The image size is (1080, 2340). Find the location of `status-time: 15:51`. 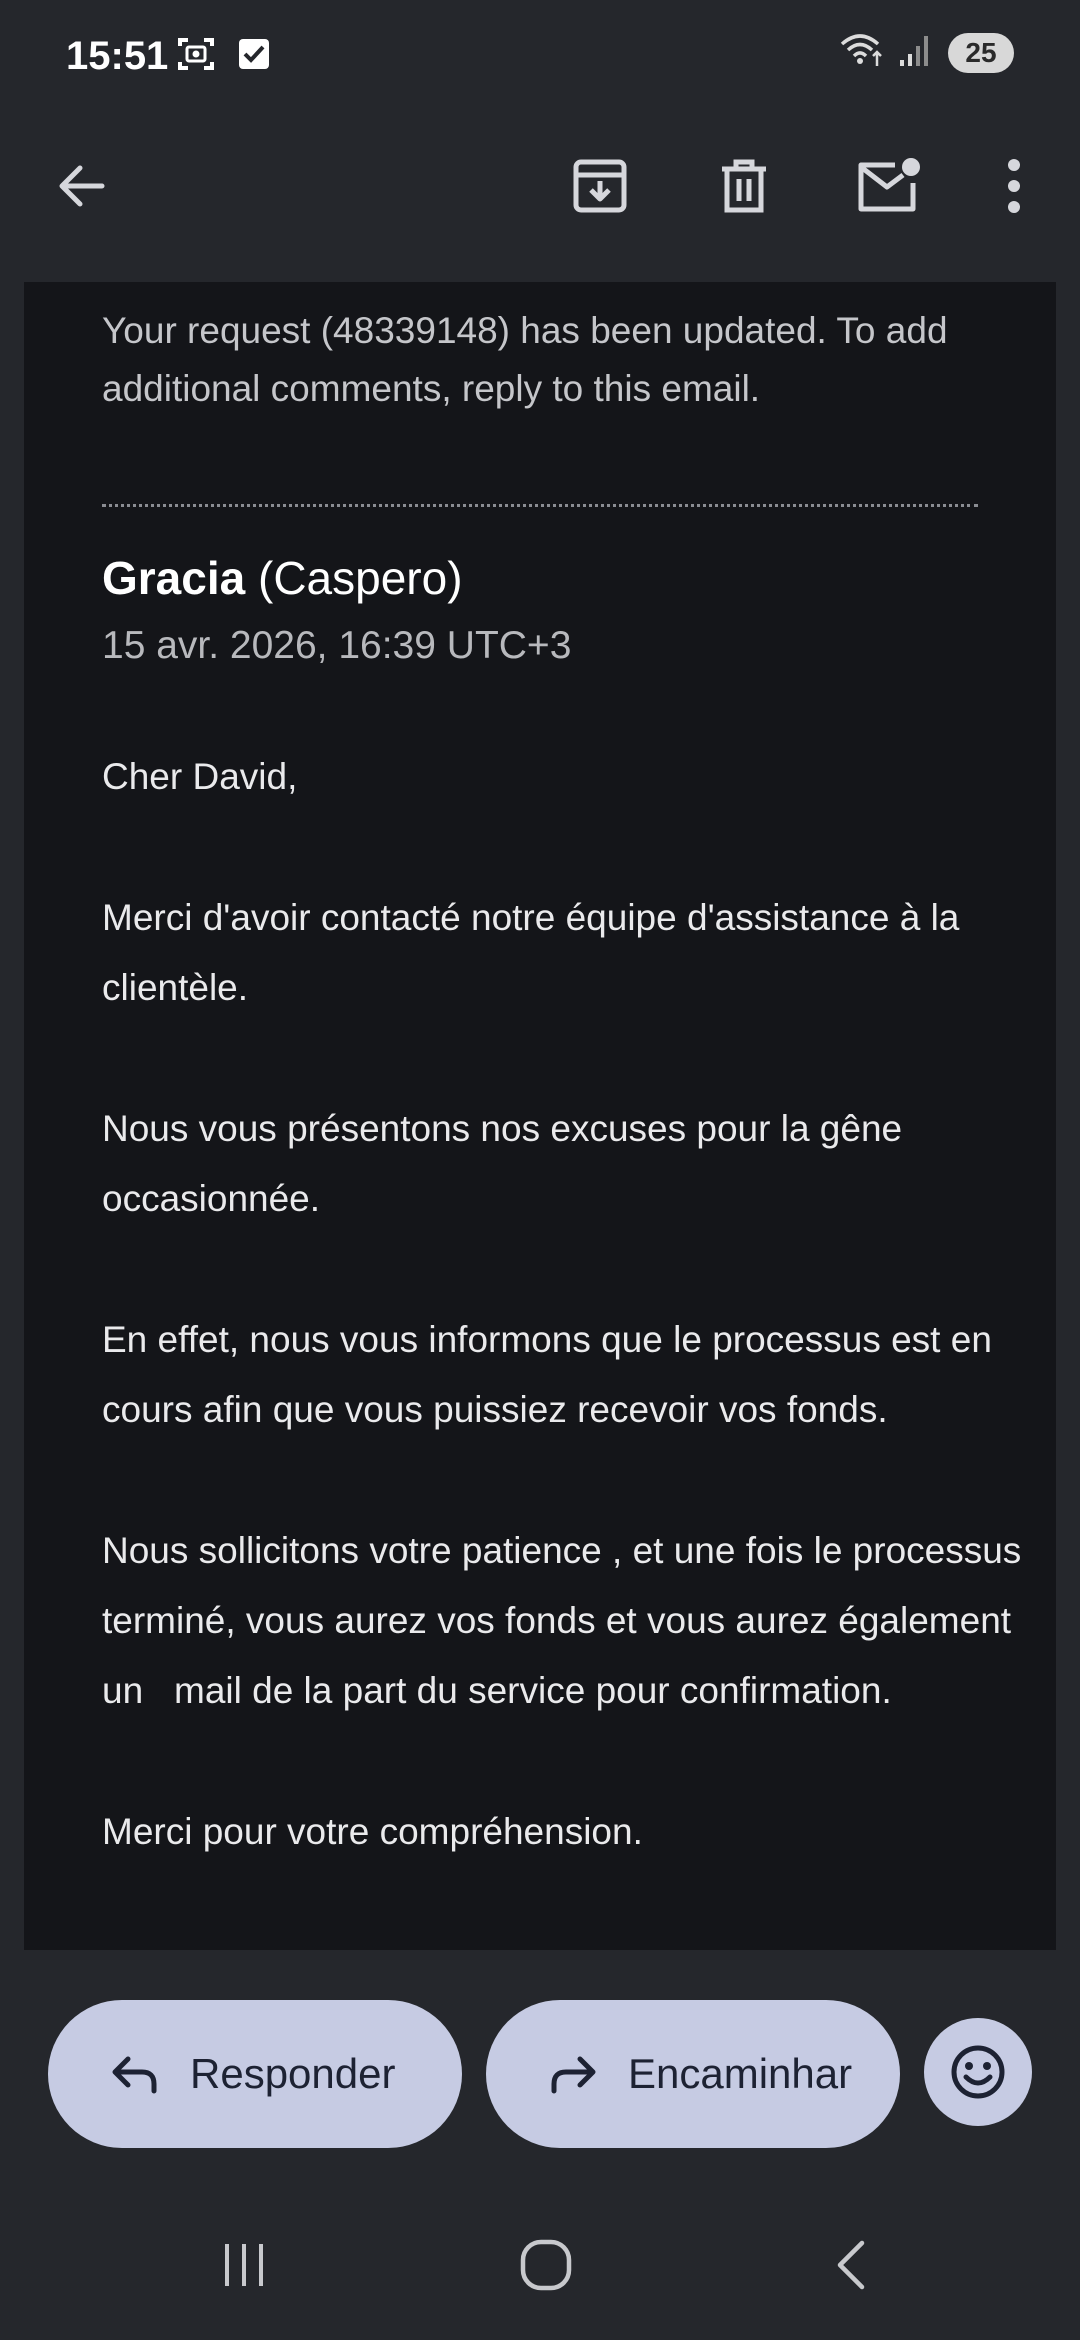

status-time: 15:51 is located at coordinates (117, 56).